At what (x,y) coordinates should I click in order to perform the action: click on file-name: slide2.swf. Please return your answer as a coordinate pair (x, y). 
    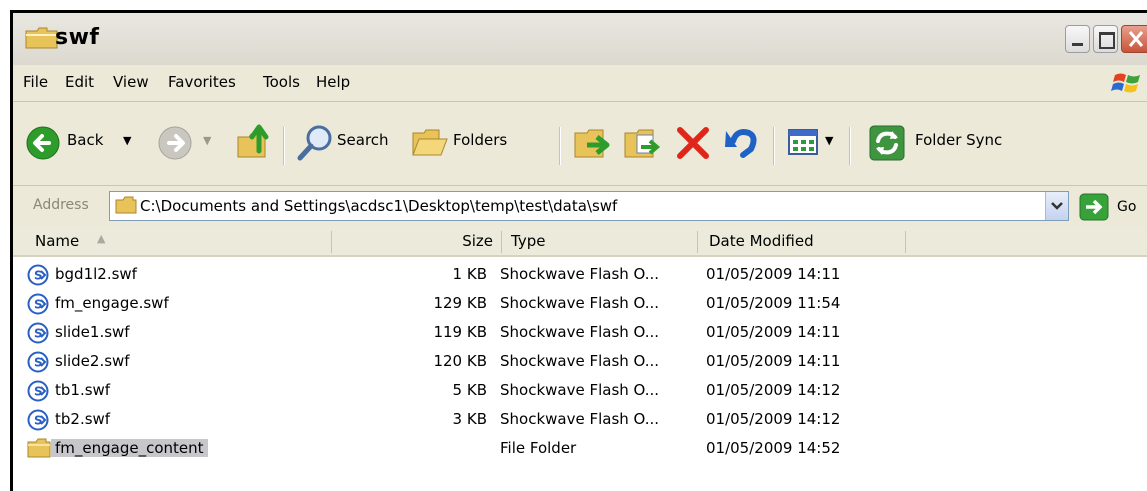
    Looking at the image, I should click on (92, 361).